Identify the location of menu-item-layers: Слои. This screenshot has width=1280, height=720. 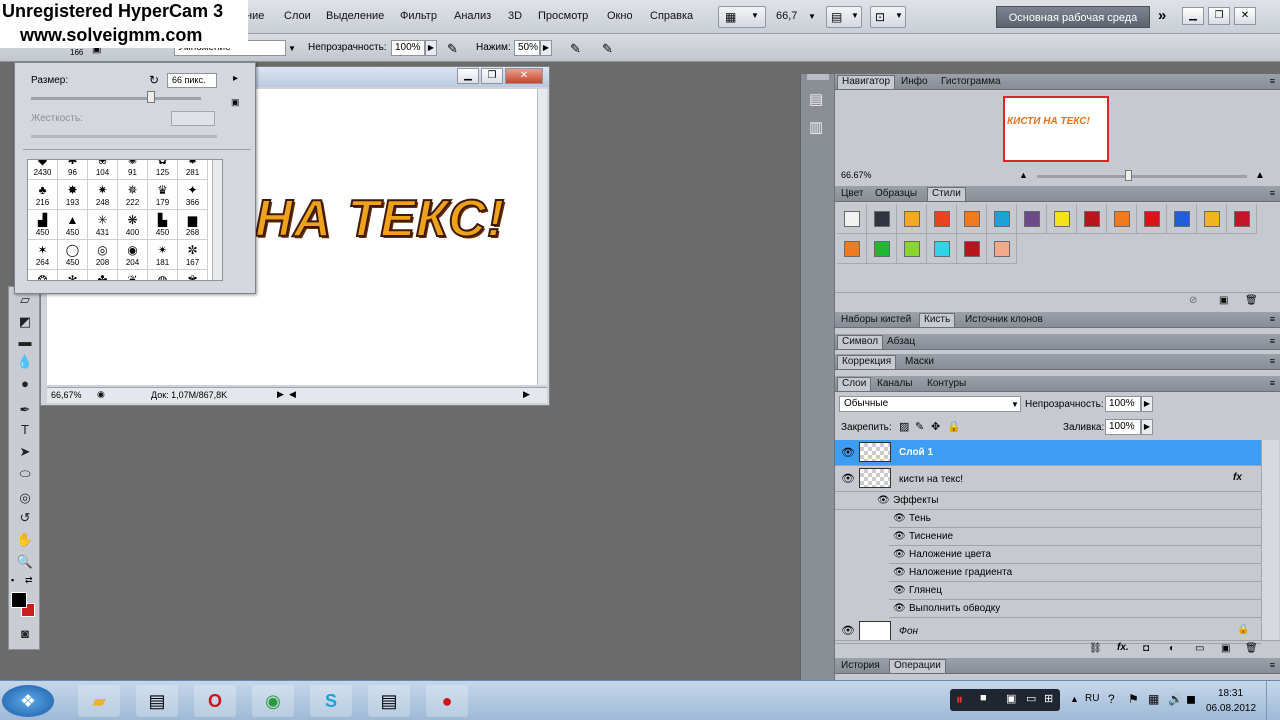
(297, 16).